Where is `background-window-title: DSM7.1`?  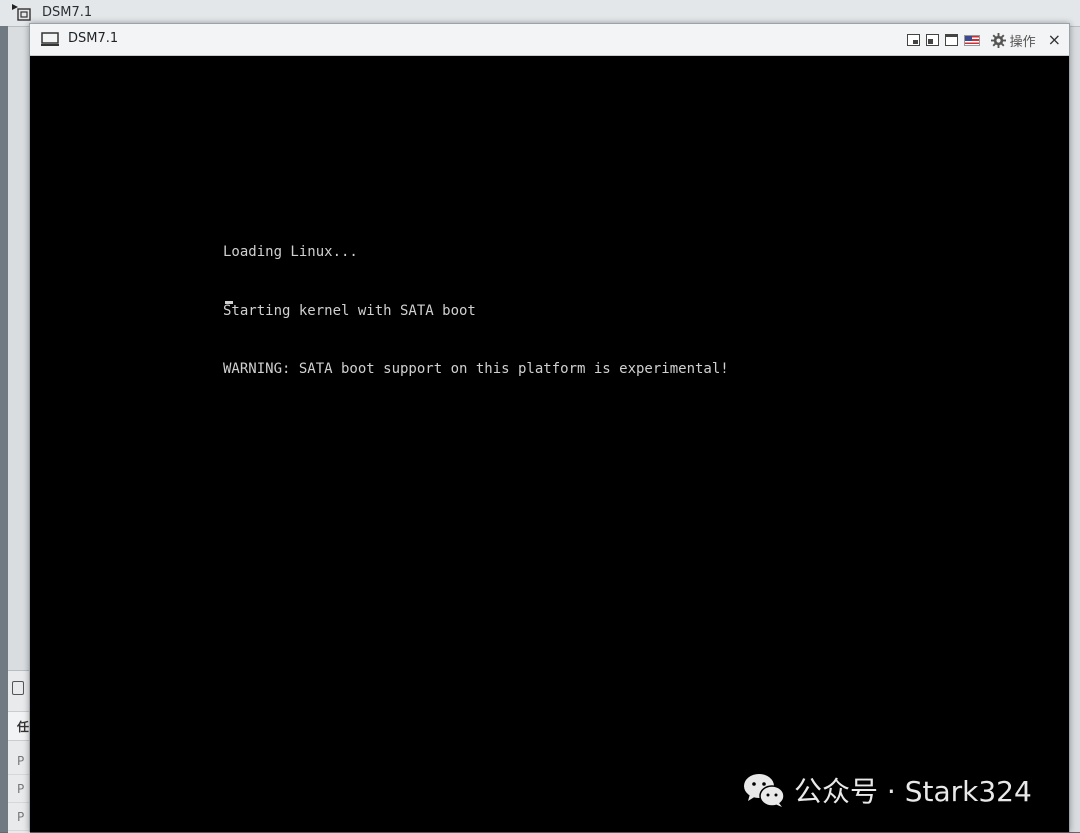
background-window-title: DSM7.1 is located at coordinates (67, 12).